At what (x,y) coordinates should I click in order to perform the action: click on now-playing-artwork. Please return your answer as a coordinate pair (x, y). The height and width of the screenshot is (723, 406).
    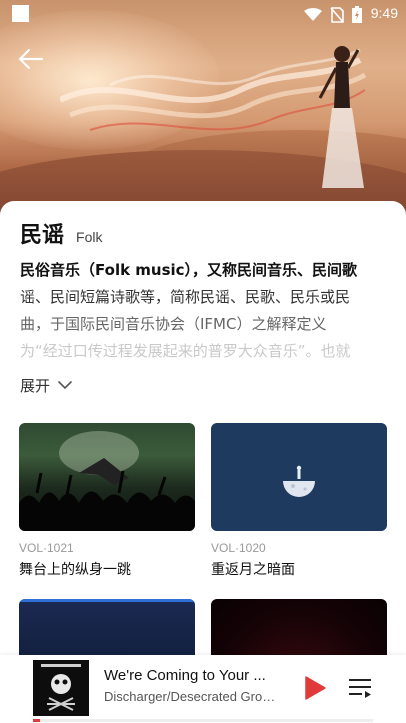
    Looking at the image, I should click on (61, 688).